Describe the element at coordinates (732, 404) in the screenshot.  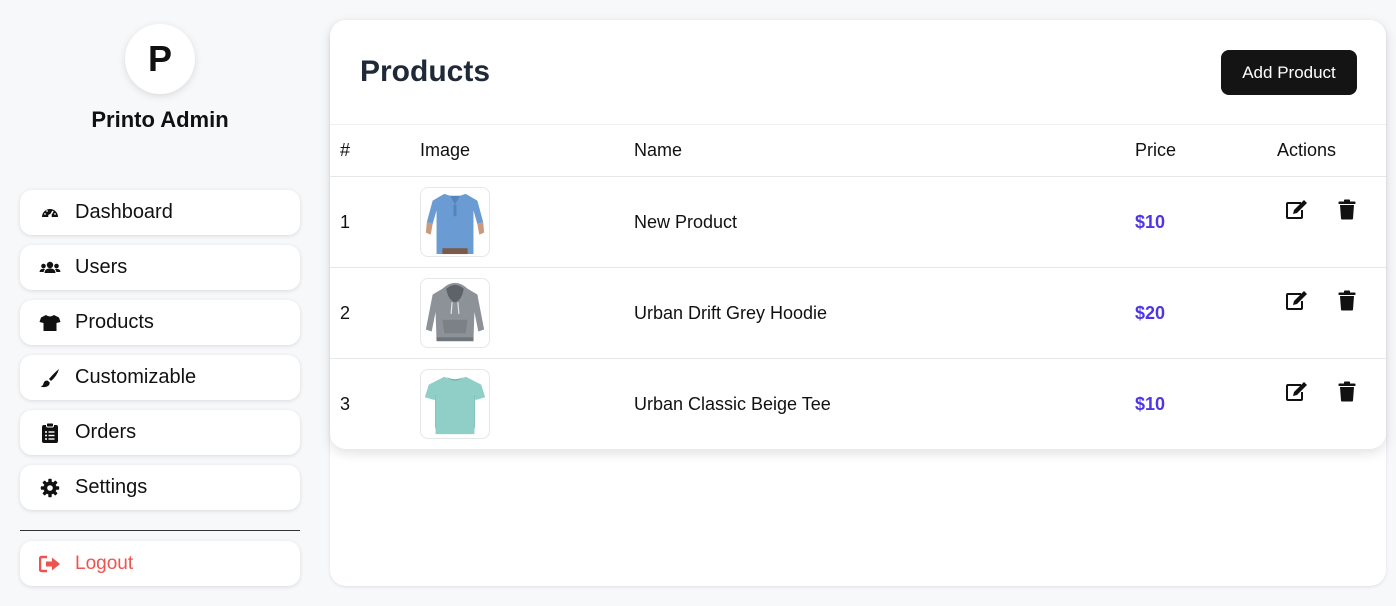
I see `product-name: Urban Classic Beige Tee` at that location.